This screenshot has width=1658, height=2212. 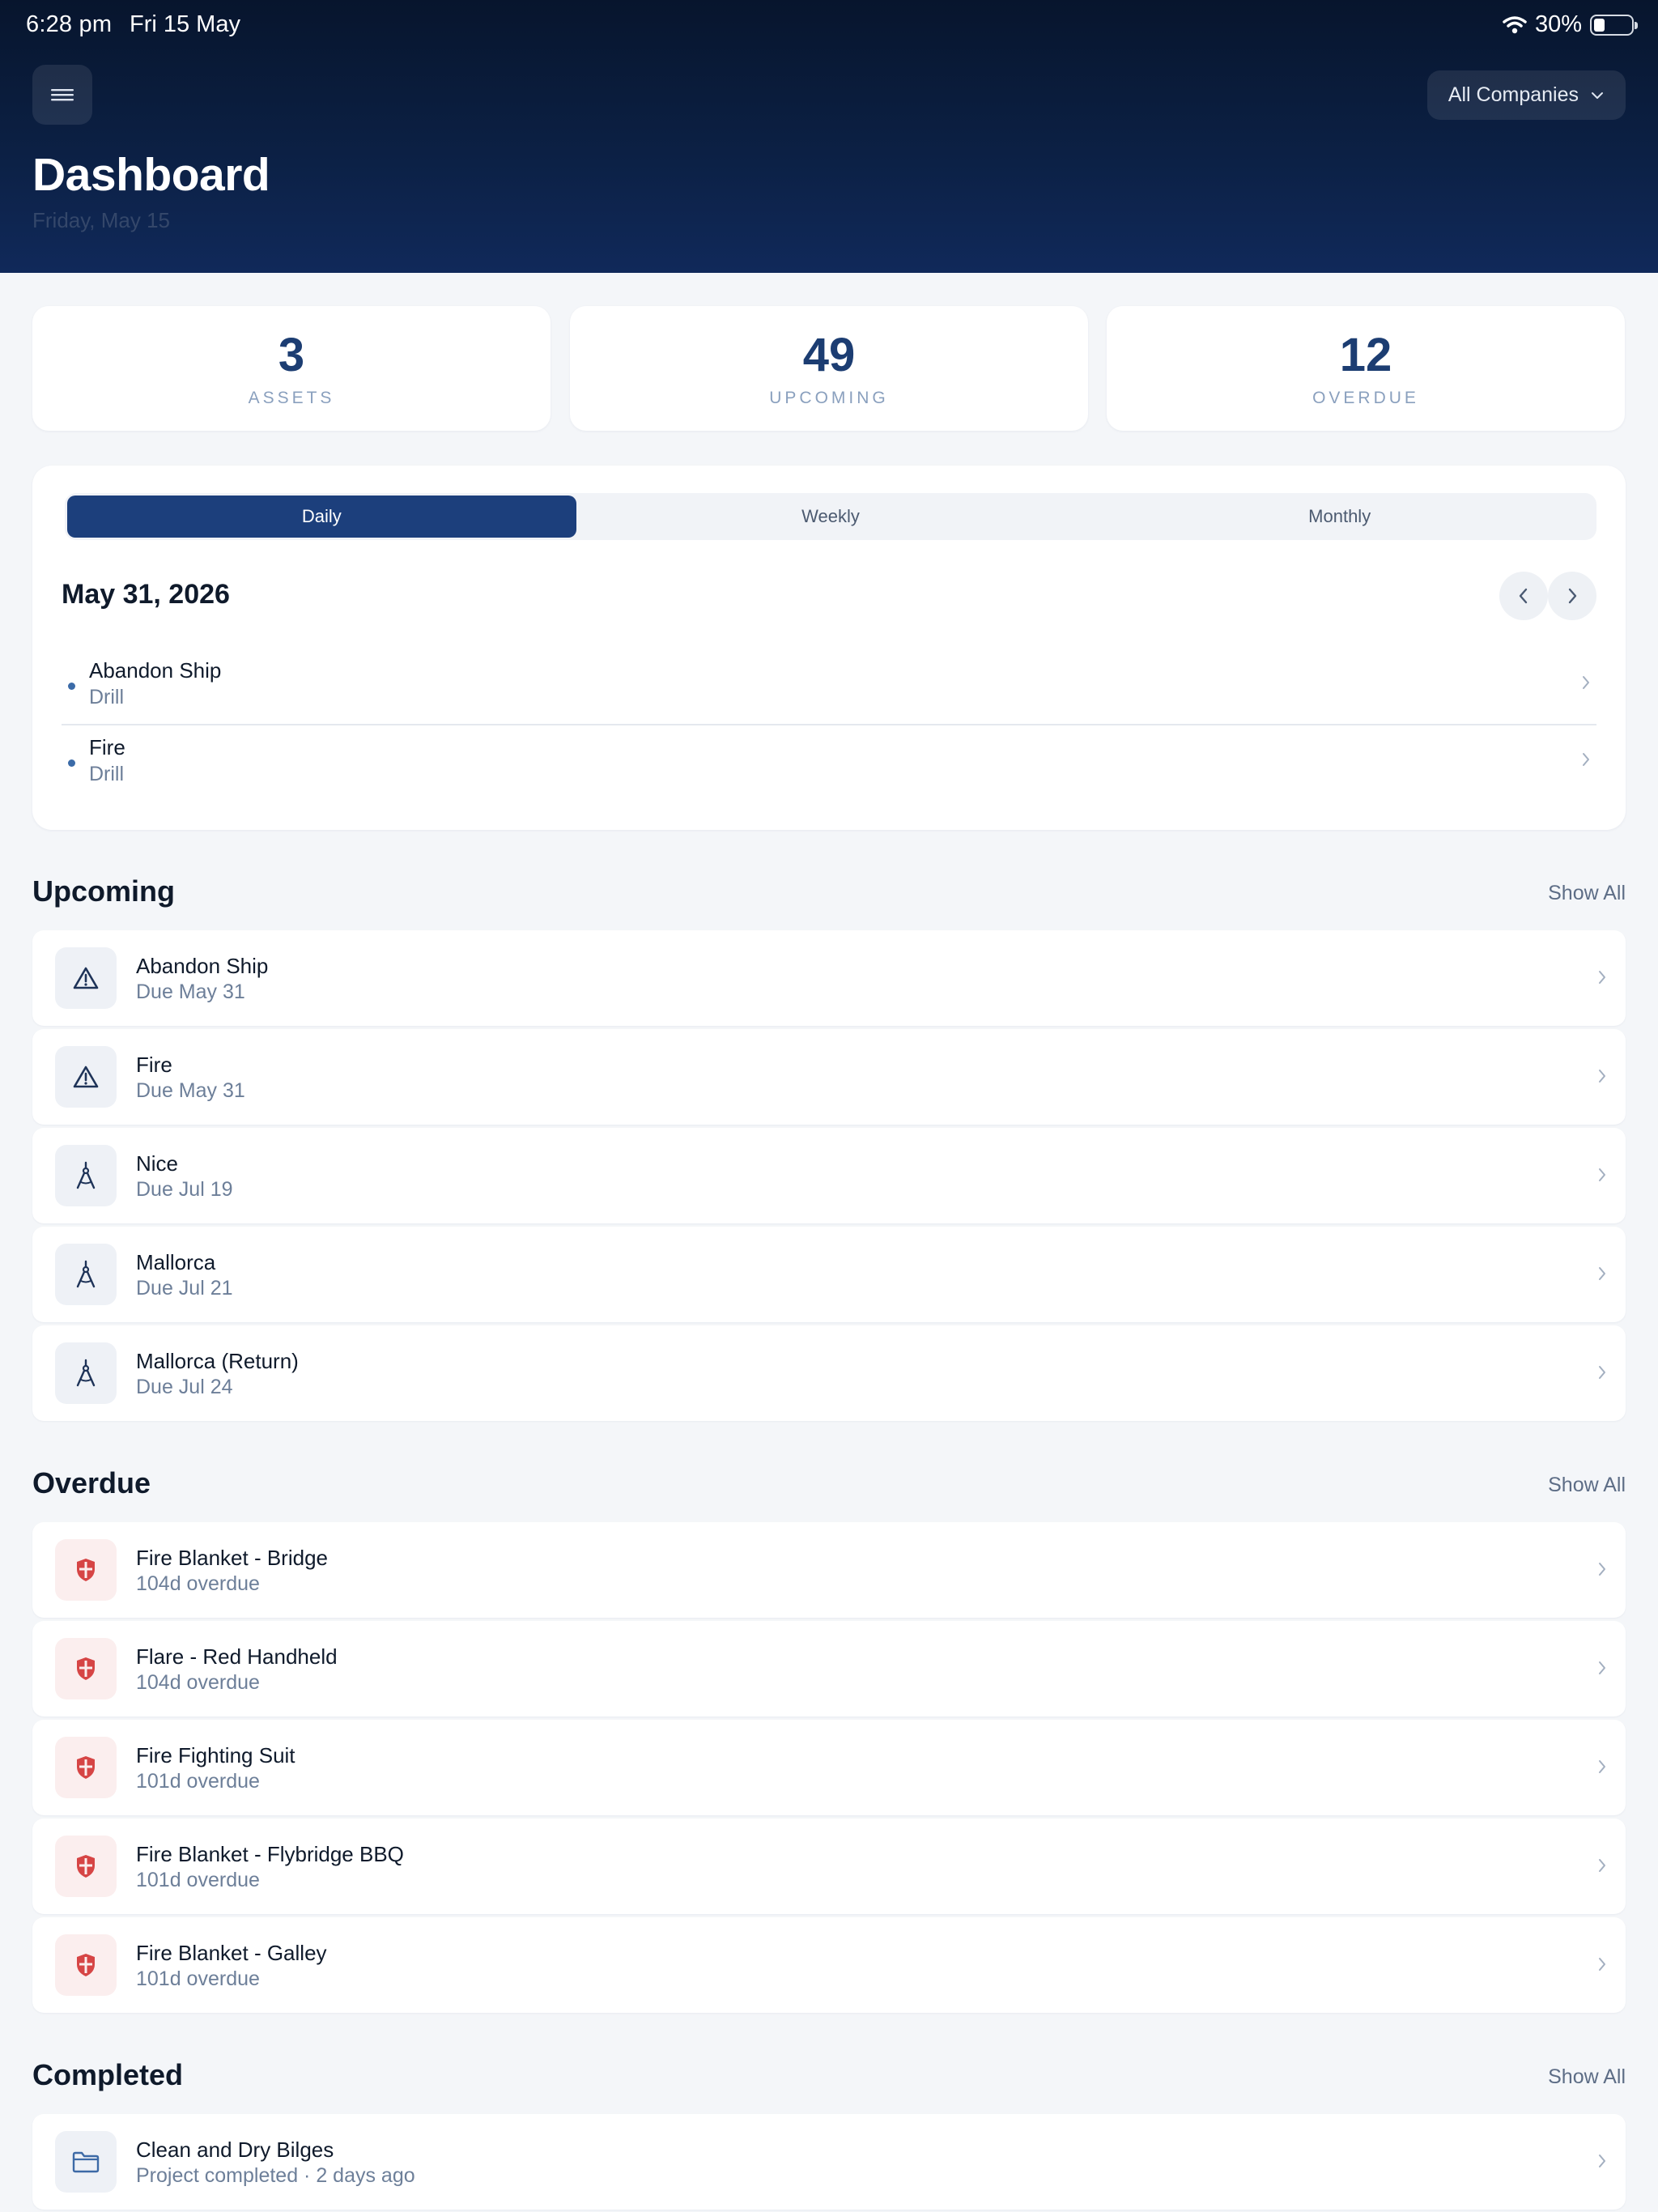 What do you see at coordinates (232, 1558) in the screenshot?
I see `item-title: Fire Blanket - Bridge` at bounding box center [232, 1558].